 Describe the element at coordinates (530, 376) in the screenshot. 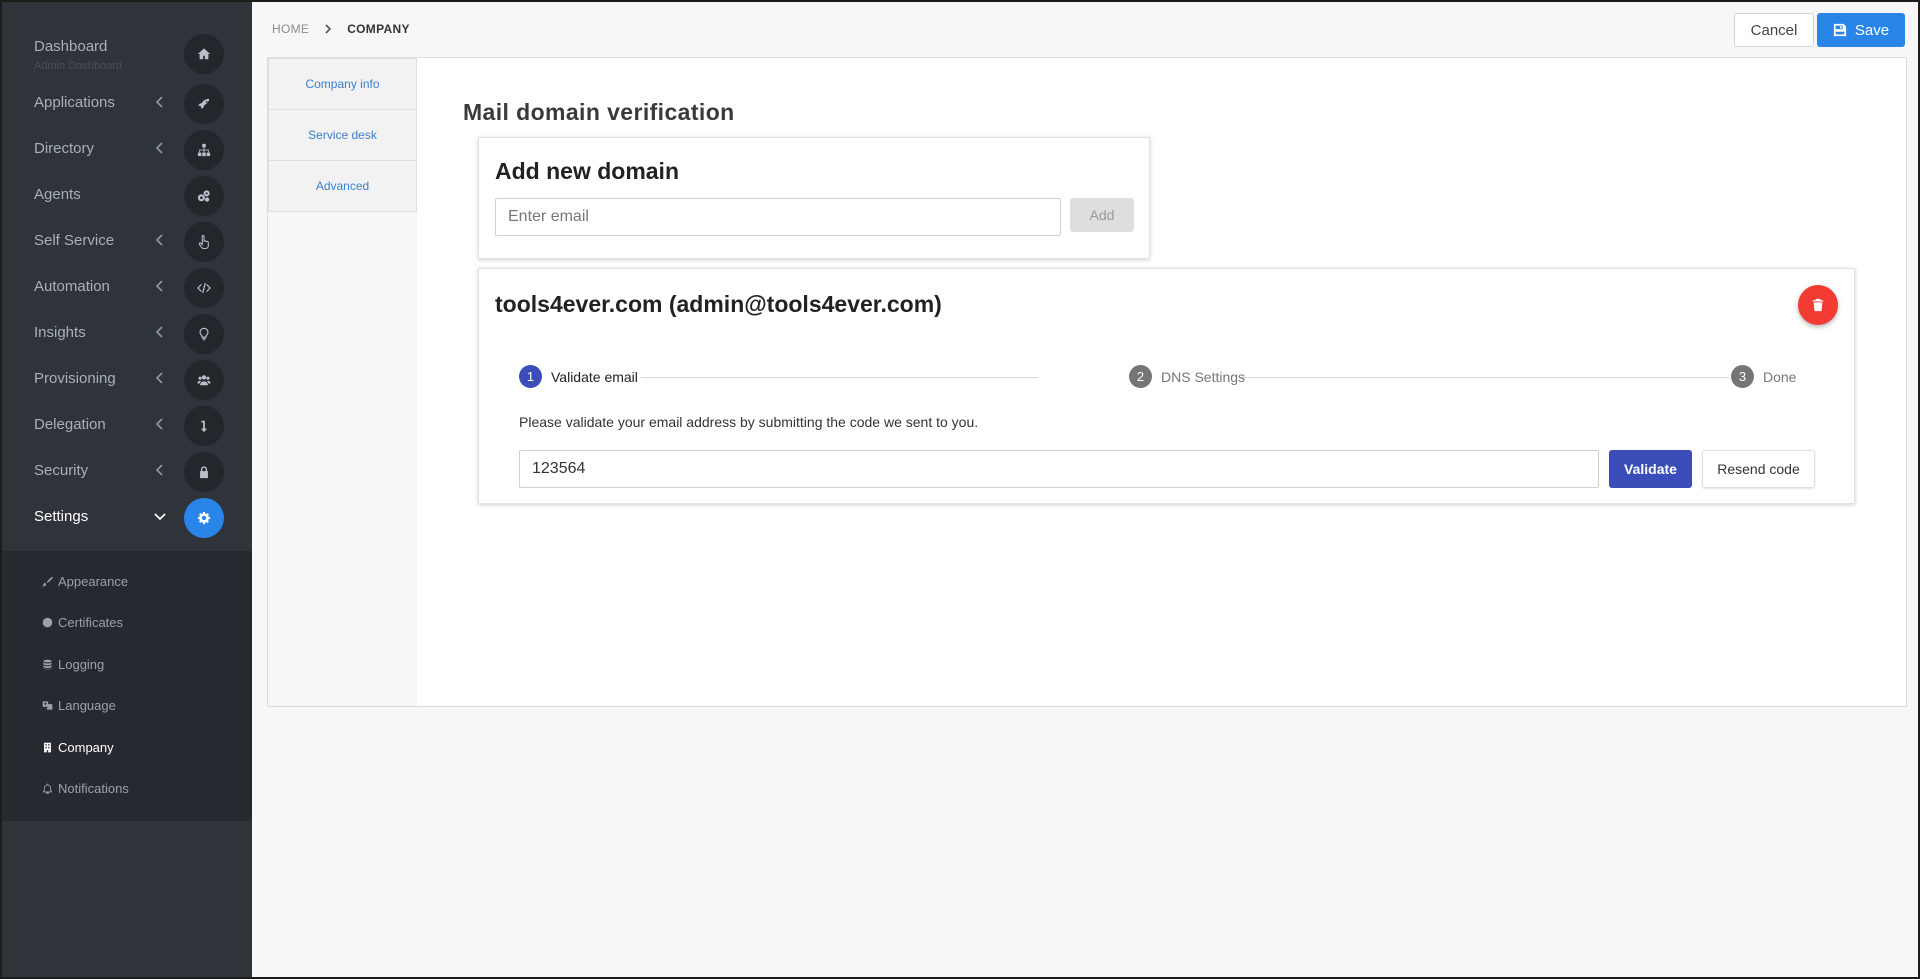

I see `step-number: 1` at that location.